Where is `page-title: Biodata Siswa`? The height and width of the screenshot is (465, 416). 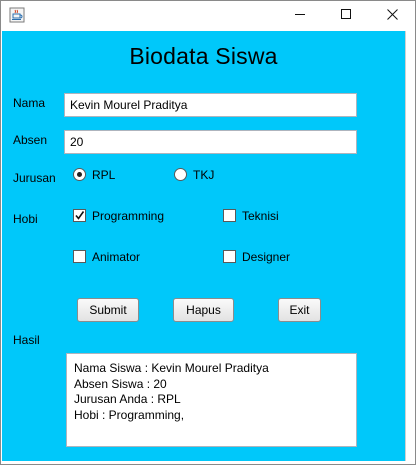 page-title: Biodata Siswa is located at coordinates (203, 56).